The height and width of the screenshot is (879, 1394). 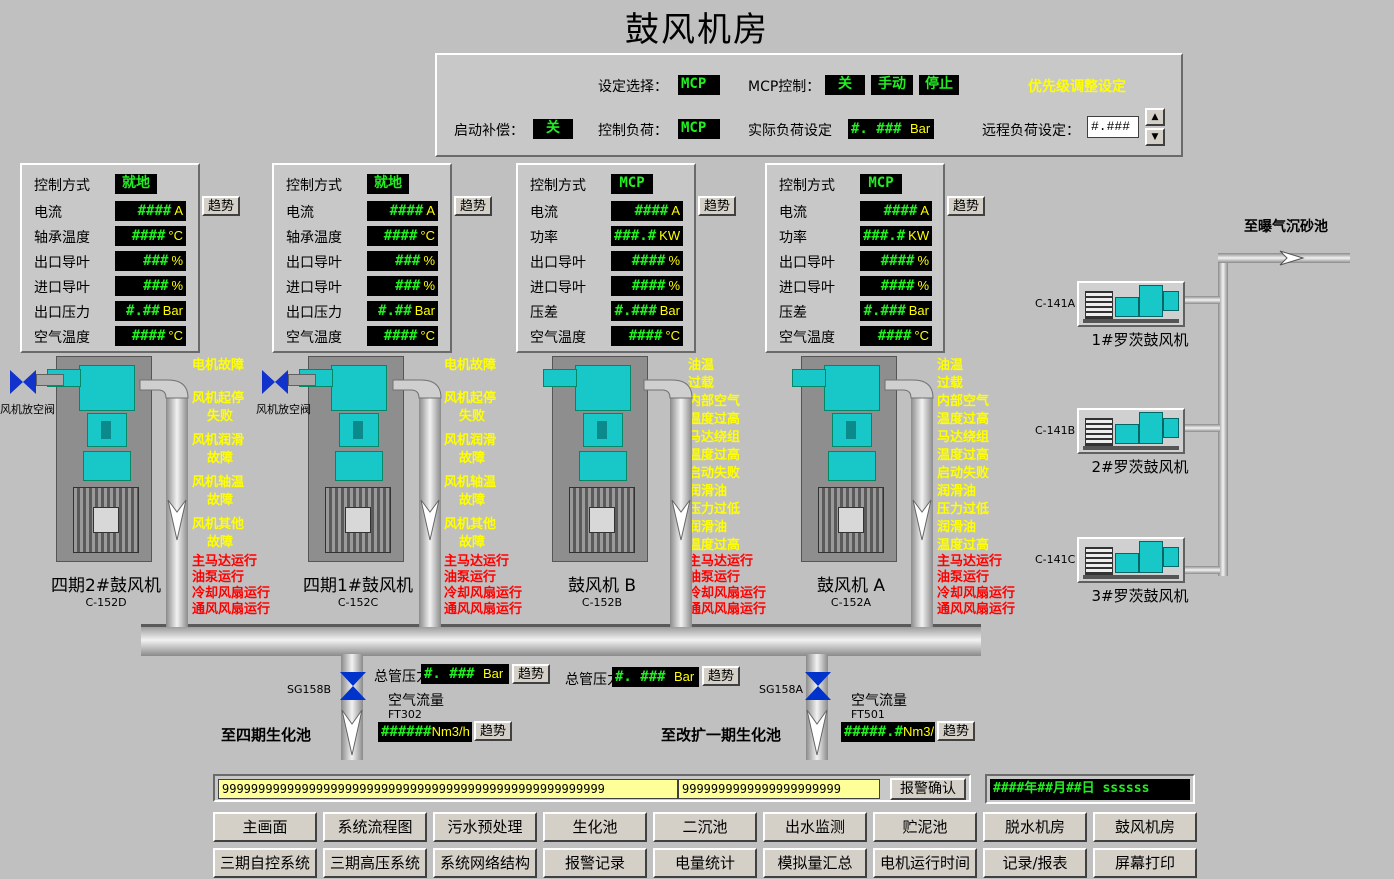 I want to click on flow-left-value: ######, so click(x=406, y=732).